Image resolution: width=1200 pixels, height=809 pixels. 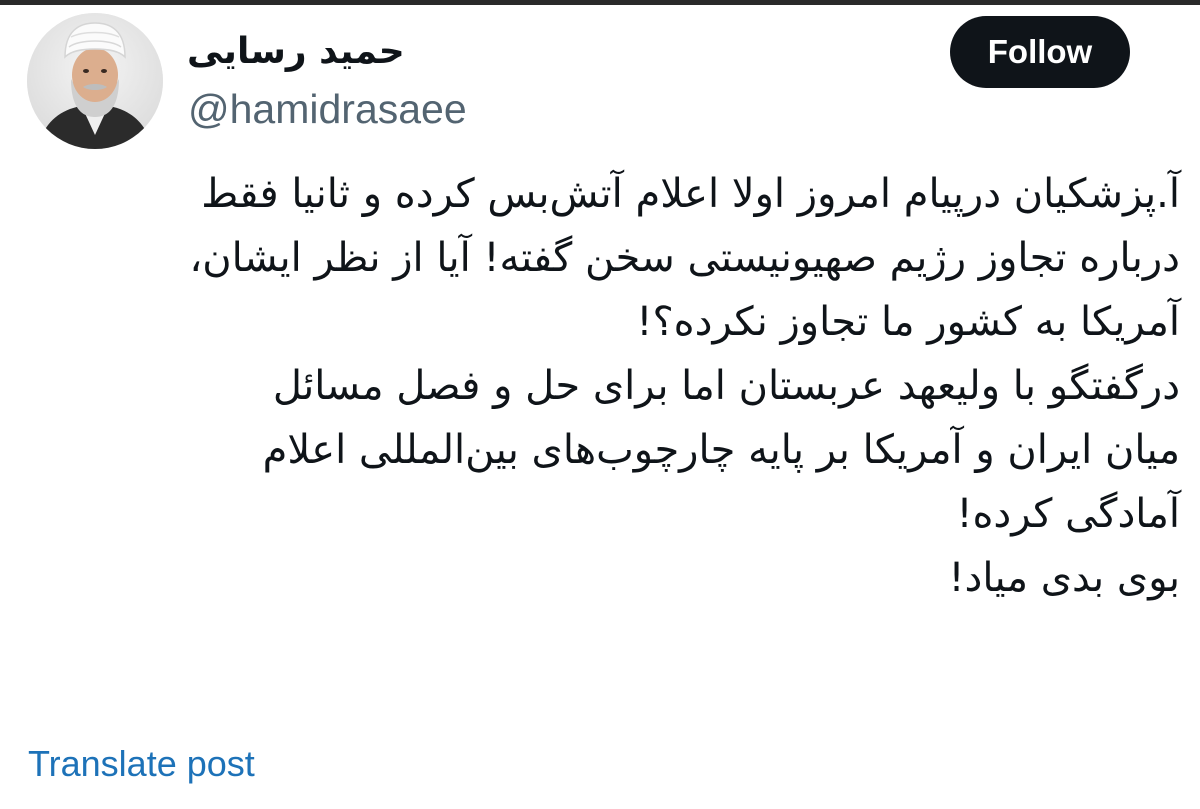 I want to click on avatar, so click(x=95, y=81).